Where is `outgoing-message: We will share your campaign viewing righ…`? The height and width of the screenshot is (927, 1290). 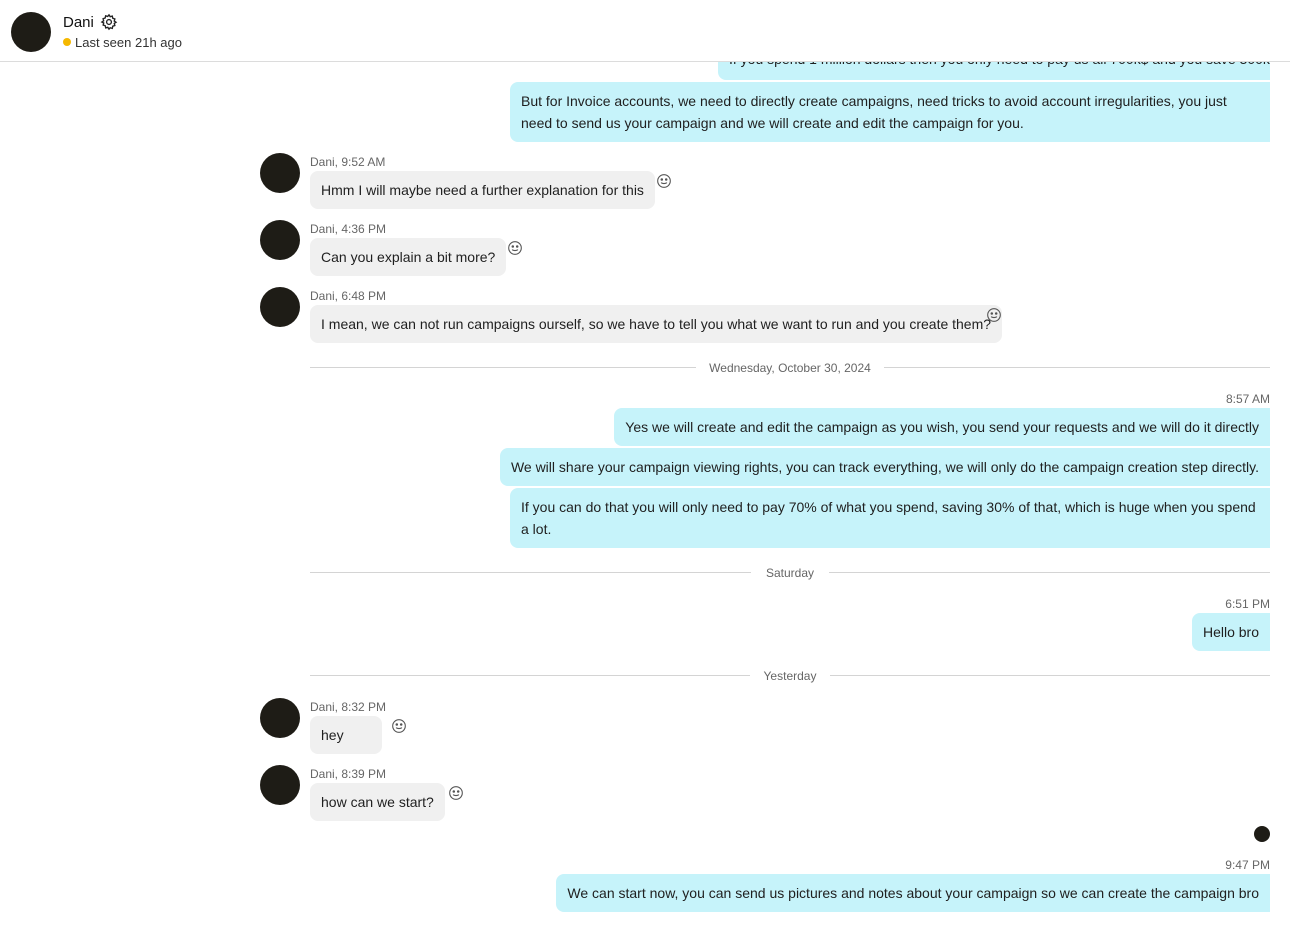
outgoing-message: We will share your campaign viewing righ… is located at coordinates (884, 467).